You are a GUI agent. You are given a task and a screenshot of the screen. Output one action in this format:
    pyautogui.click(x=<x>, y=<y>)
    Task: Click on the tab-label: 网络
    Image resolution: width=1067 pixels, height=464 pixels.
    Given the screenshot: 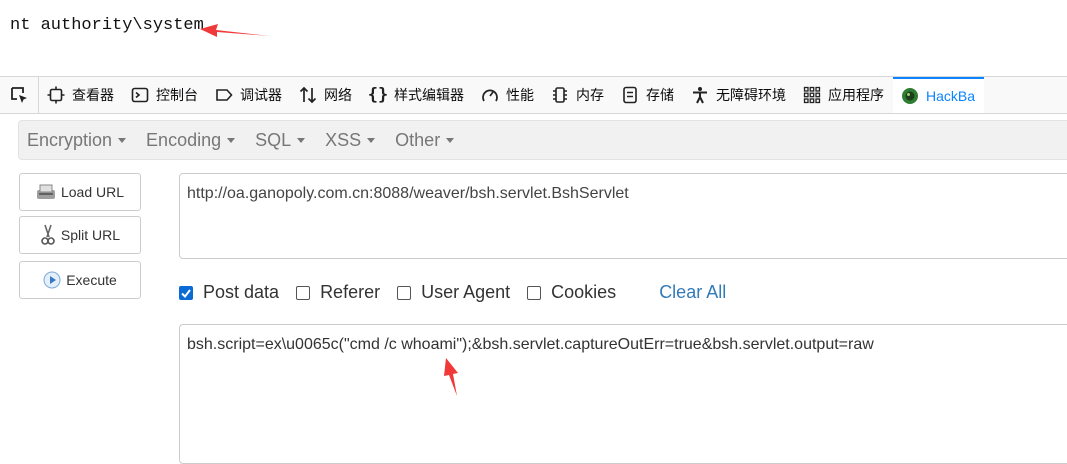 What is the action you would take?
    pyautogui.click(x=338, y=95)
    